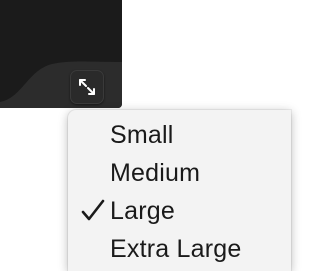 The image size is (320, 271). I want to click on menu-item-extra-large: Extra Large, so click(179, 249).